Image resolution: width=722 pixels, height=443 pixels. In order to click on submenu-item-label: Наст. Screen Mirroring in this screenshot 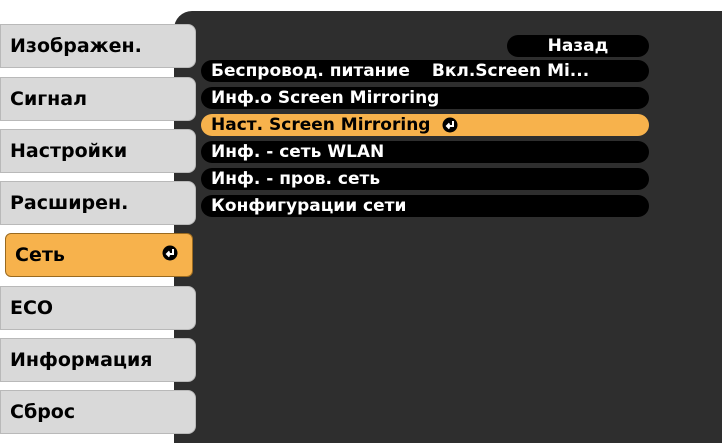, I will do `click(321, 125)`.